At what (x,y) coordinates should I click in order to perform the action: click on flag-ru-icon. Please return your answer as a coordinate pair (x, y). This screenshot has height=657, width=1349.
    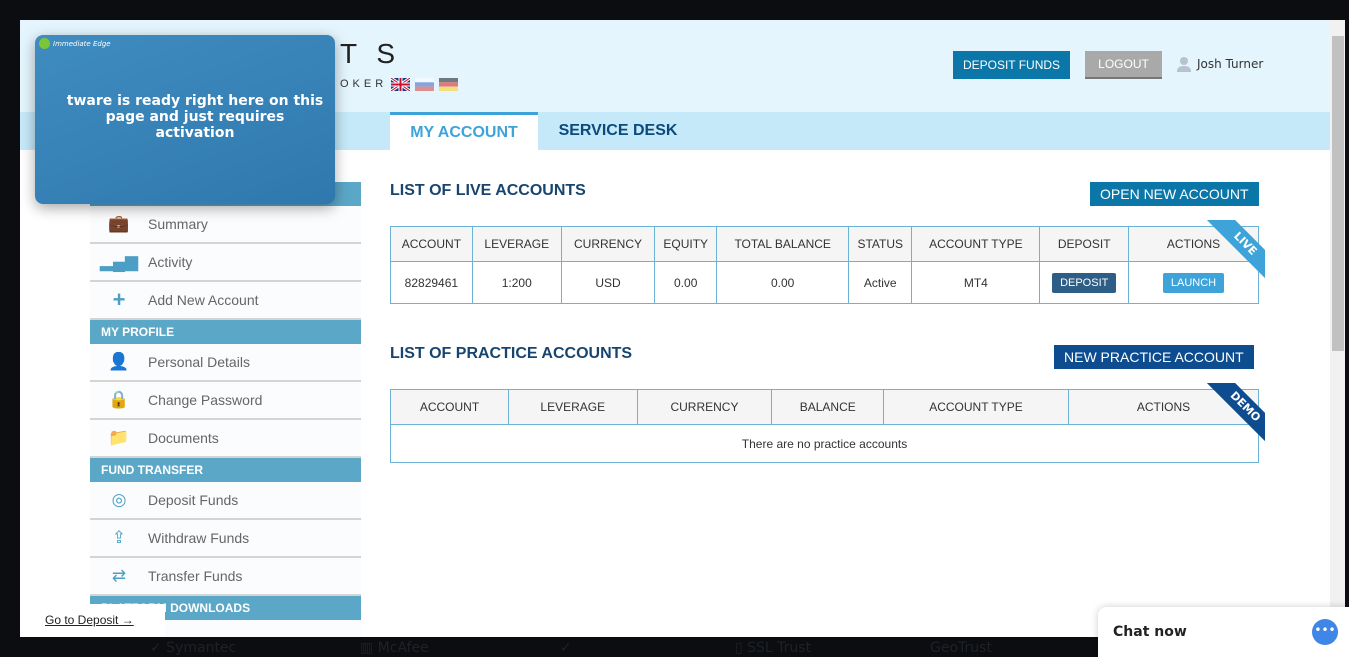
    Looking at the image, I should click on (424, 84).